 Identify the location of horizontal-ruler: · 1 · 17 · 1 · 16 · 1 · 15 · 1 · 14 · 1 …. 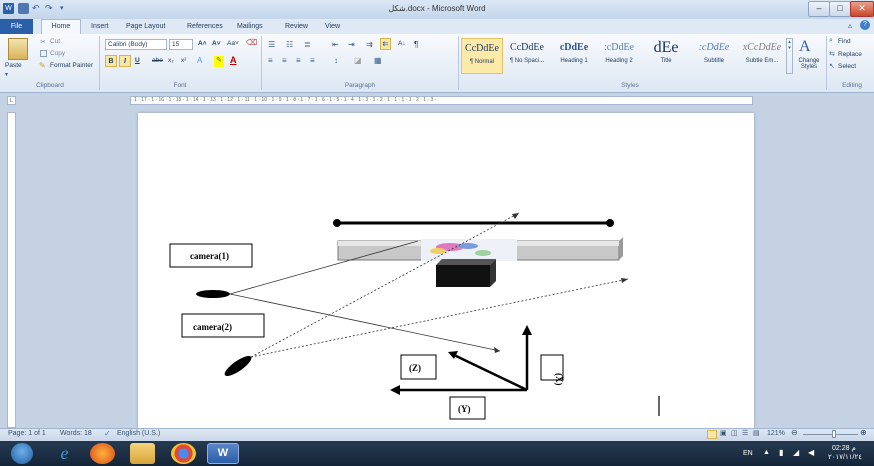
(441, 100).